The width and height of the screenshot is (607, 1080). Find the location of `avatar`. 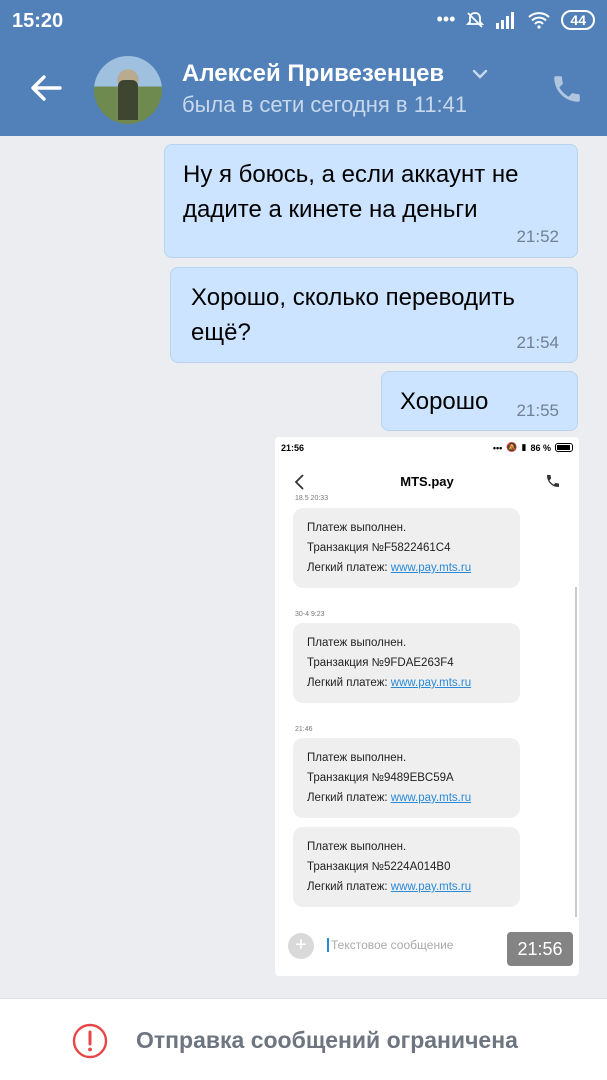

avatar is located at coordinates (128, 90).